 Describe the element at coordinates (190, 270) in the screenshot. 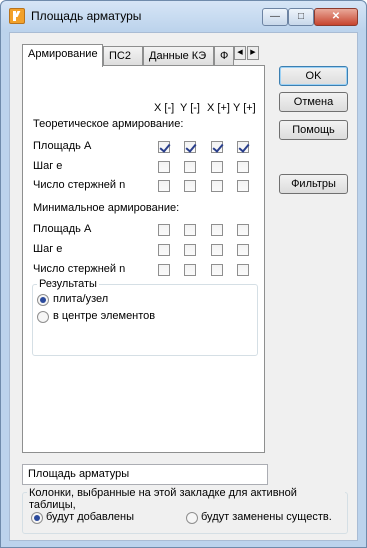

I see `minimal-bars-y-minus-checkbox` at that location.